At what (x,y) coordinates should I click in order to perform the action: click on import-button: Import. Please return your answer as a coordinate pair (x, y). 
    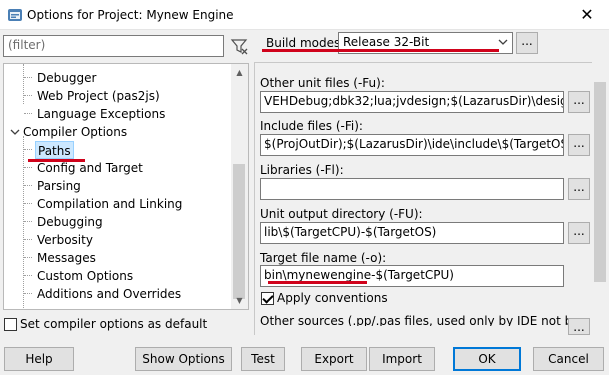
    Looking at the image, I should click on (402, 359).